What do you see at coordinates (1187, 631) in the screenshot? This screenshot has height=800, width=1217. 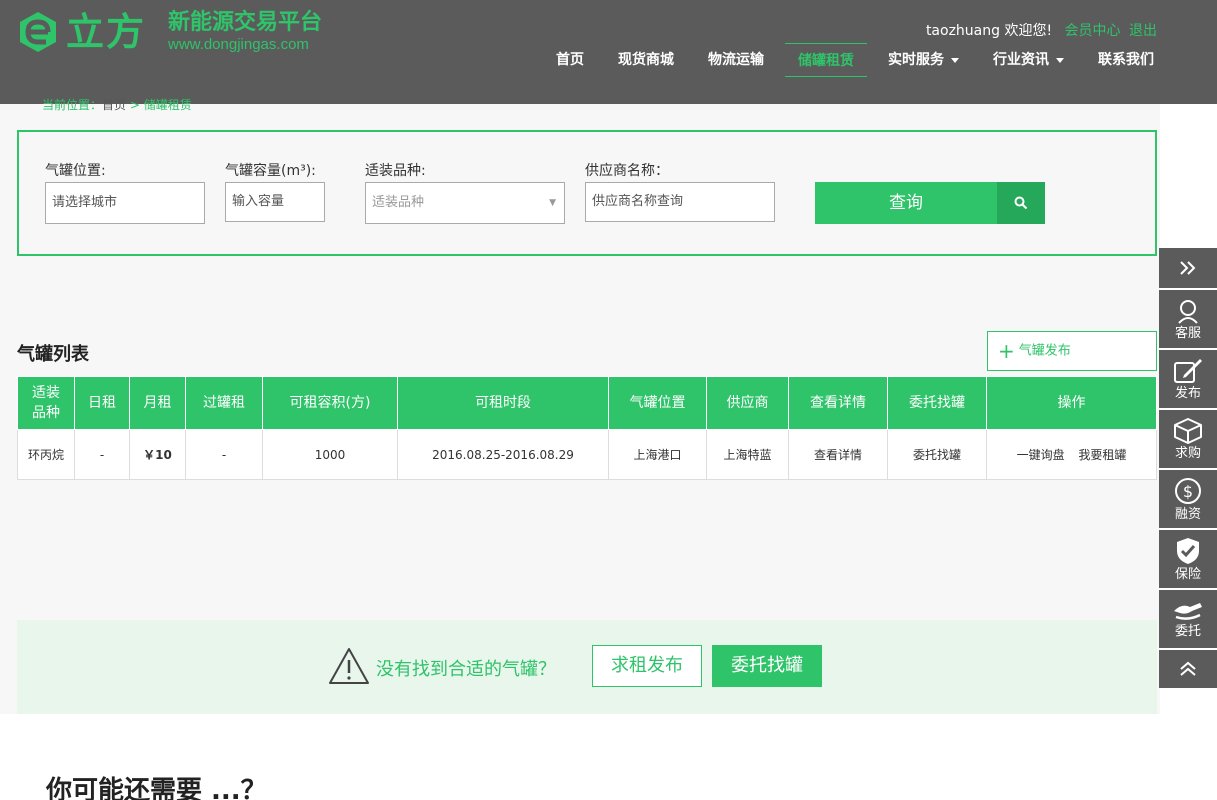 I see `sidebar-label: 委托` at bounding box center [1187, 631].